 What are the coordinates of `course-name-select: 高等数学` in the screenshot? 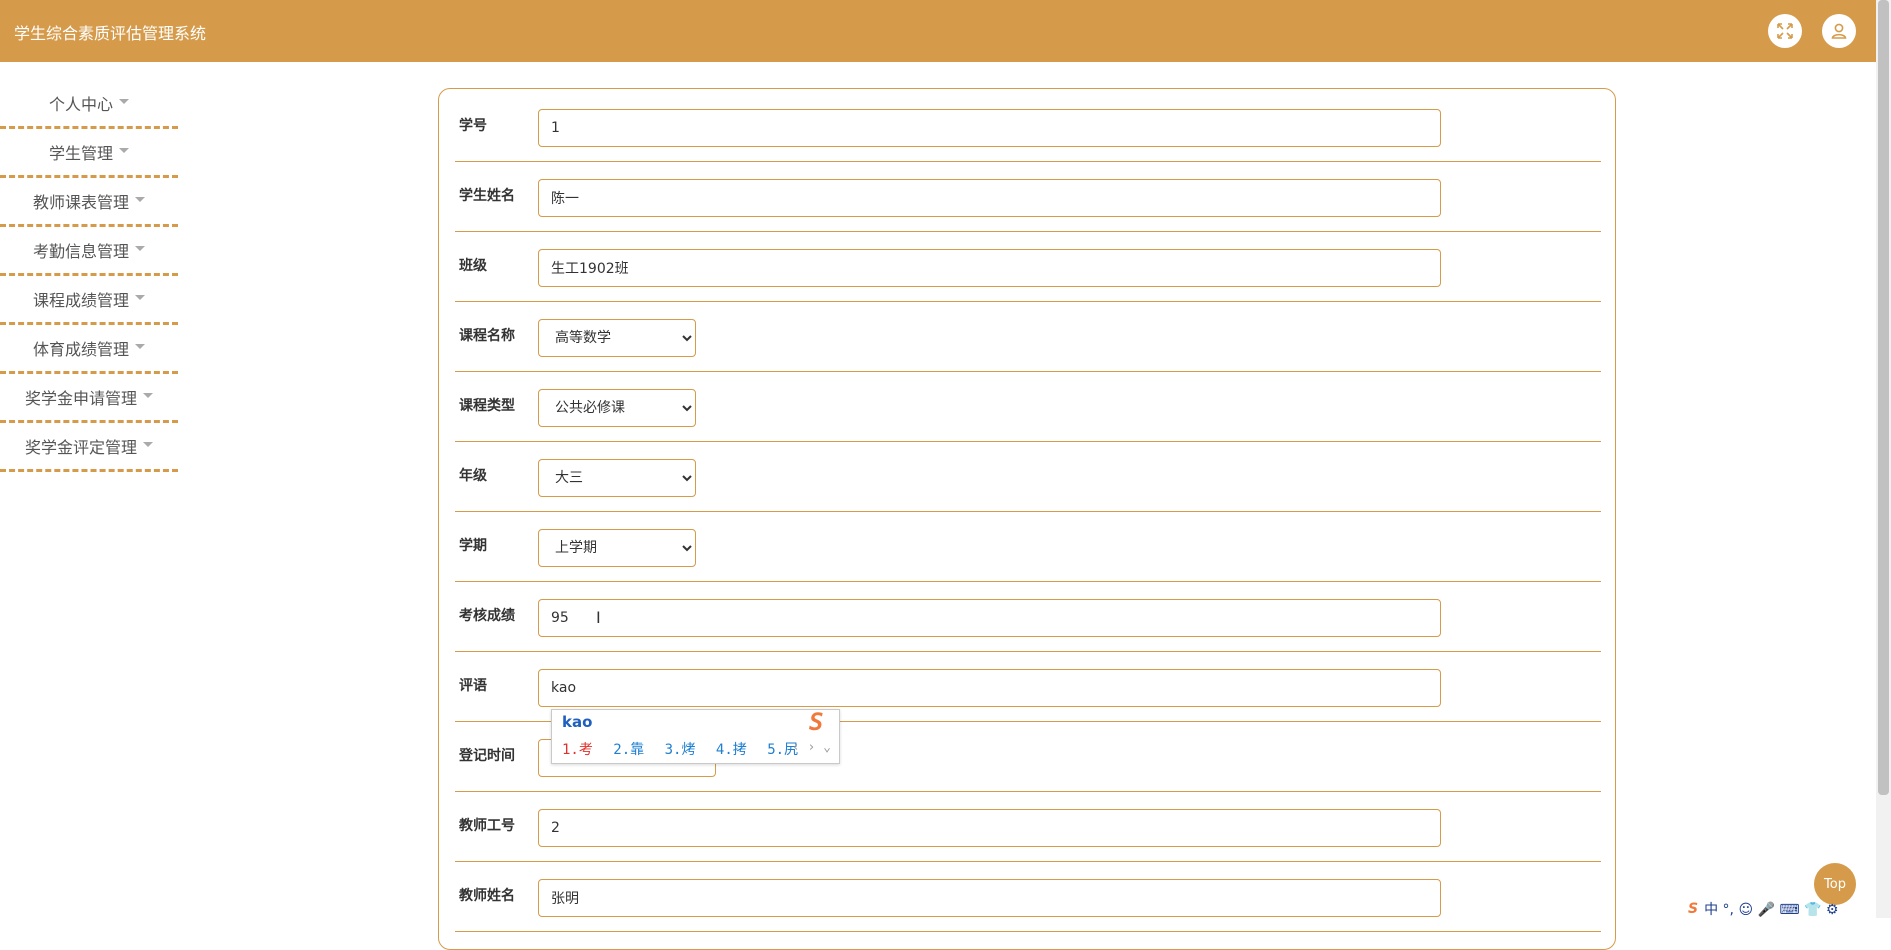 It's located at (617, 338).